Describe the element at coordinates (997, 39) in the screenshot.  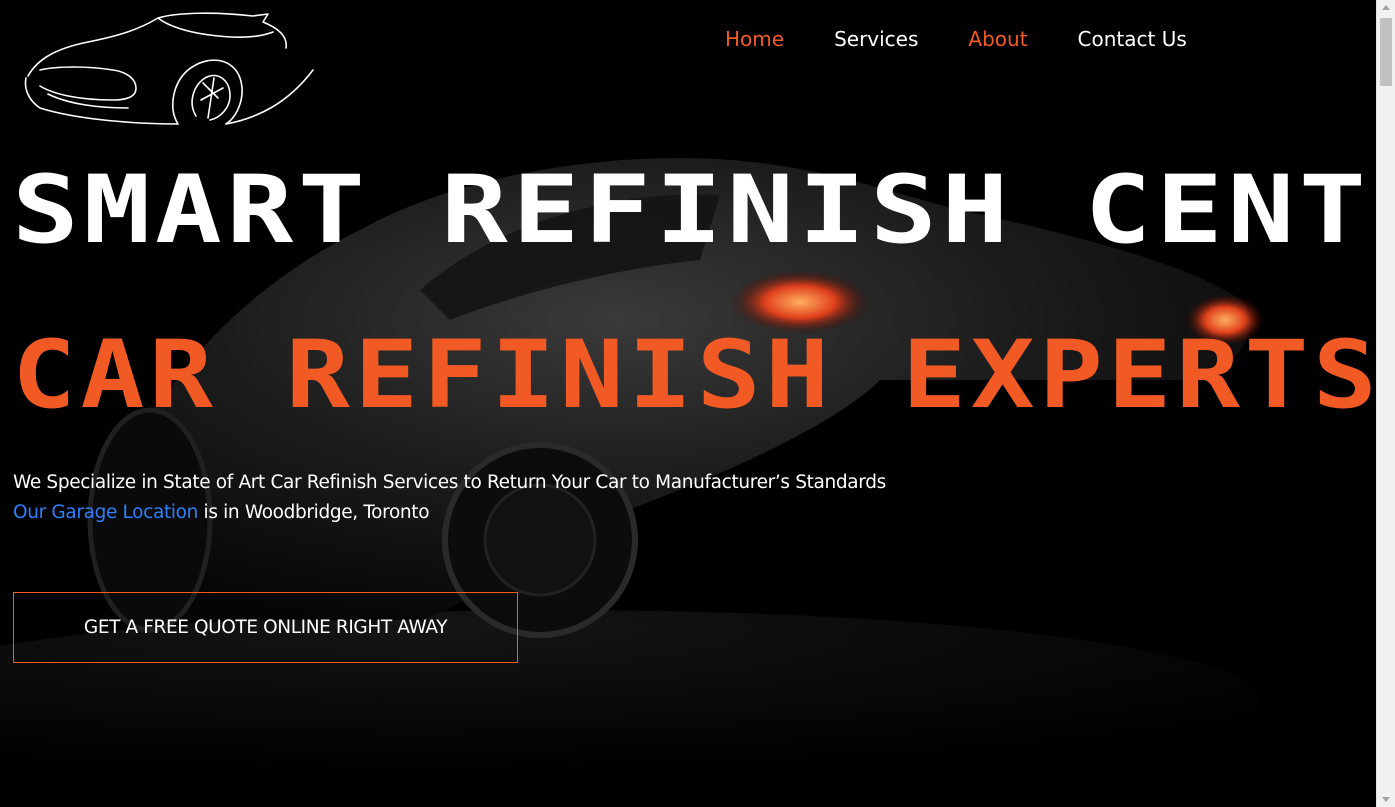
I see `nav-item-about: About` at that location.